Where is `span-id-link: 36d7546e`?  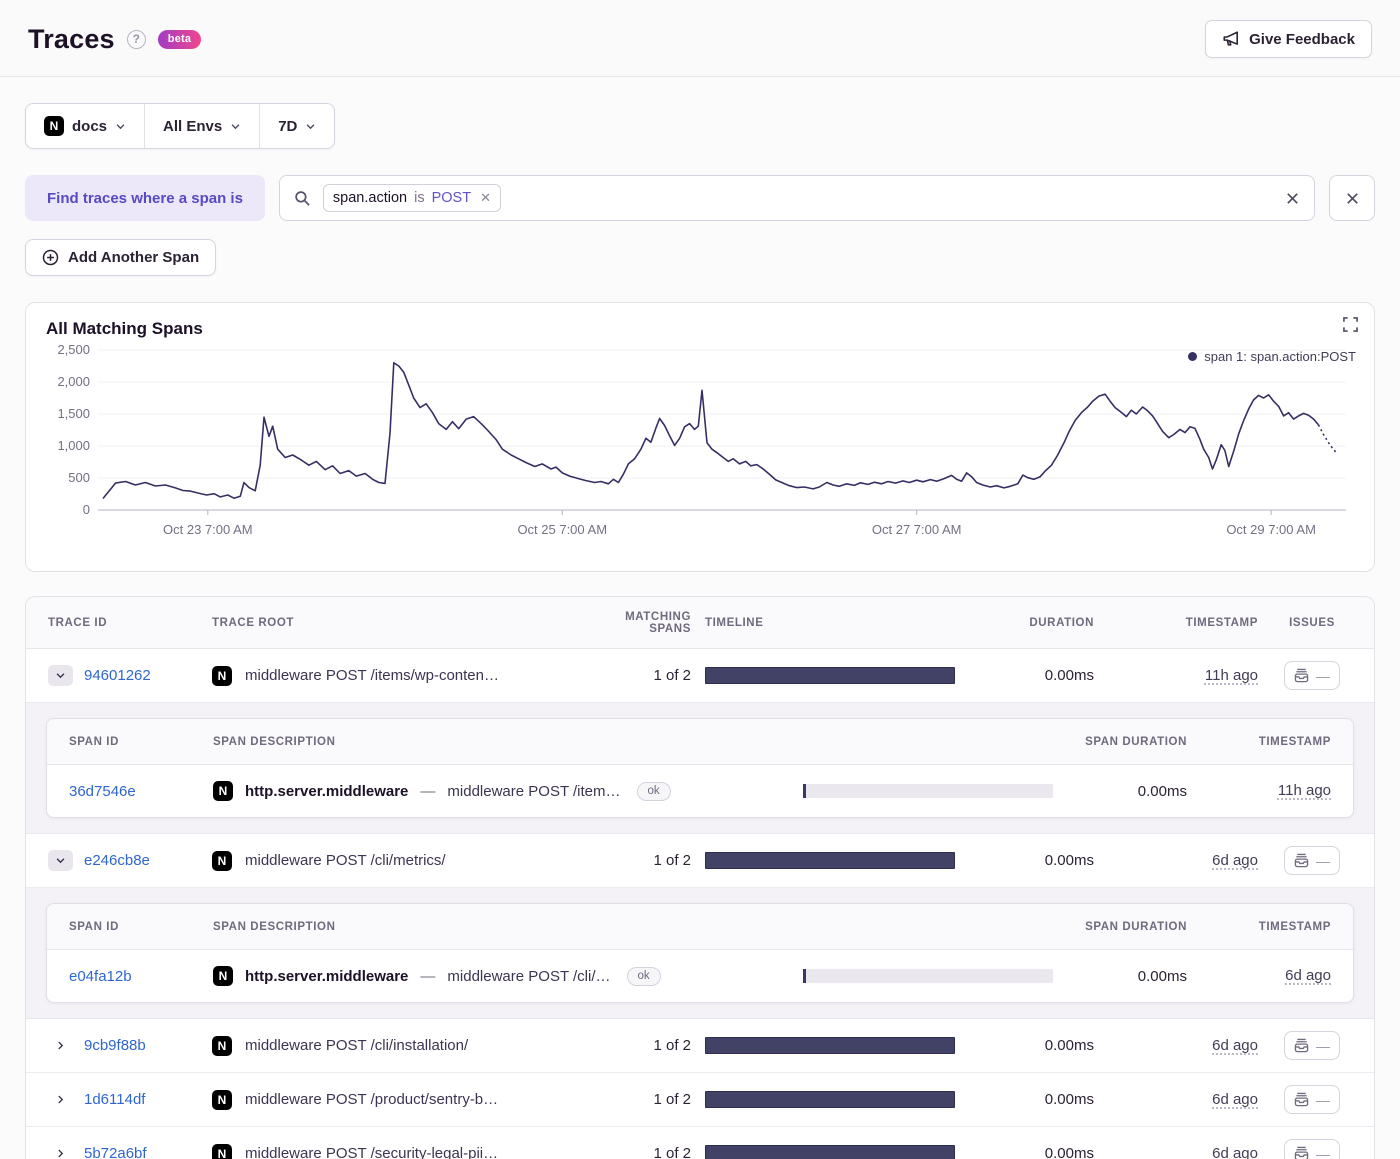
span-id-link: 36d7546e is located at coordinates (134, 791).